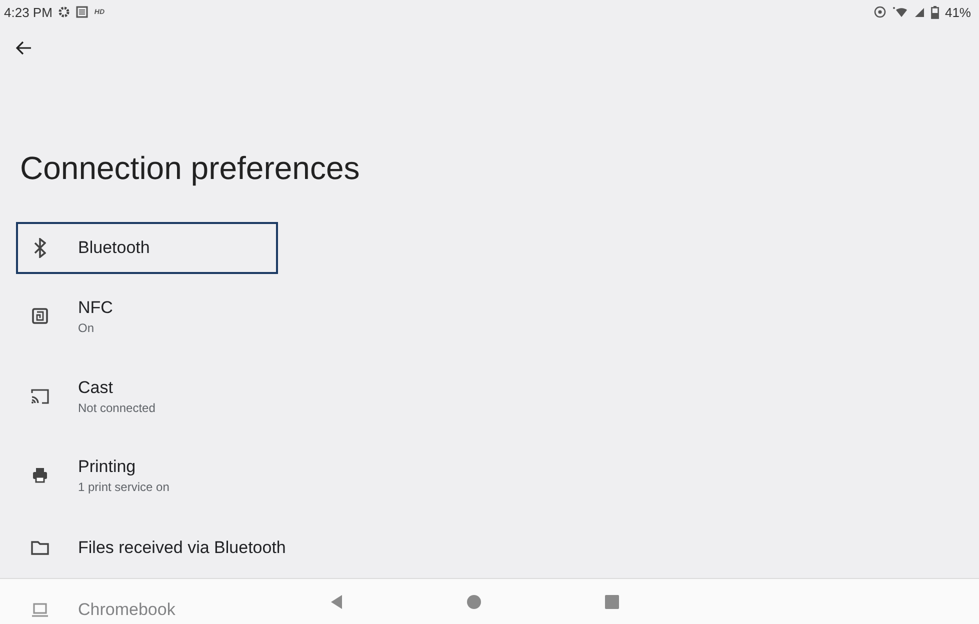 This screenshot has width=979, height=624. I want to click on item-subtitle: Not connected, so click(117, 407).